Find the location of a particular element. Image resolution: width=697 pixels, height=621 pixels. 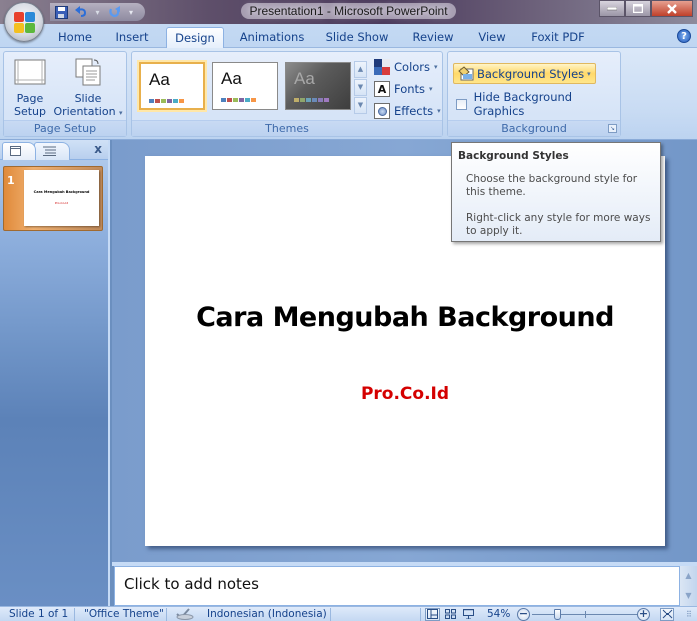

background-styles-button: Background Styles ▾ is located at coordinates (524, 73).